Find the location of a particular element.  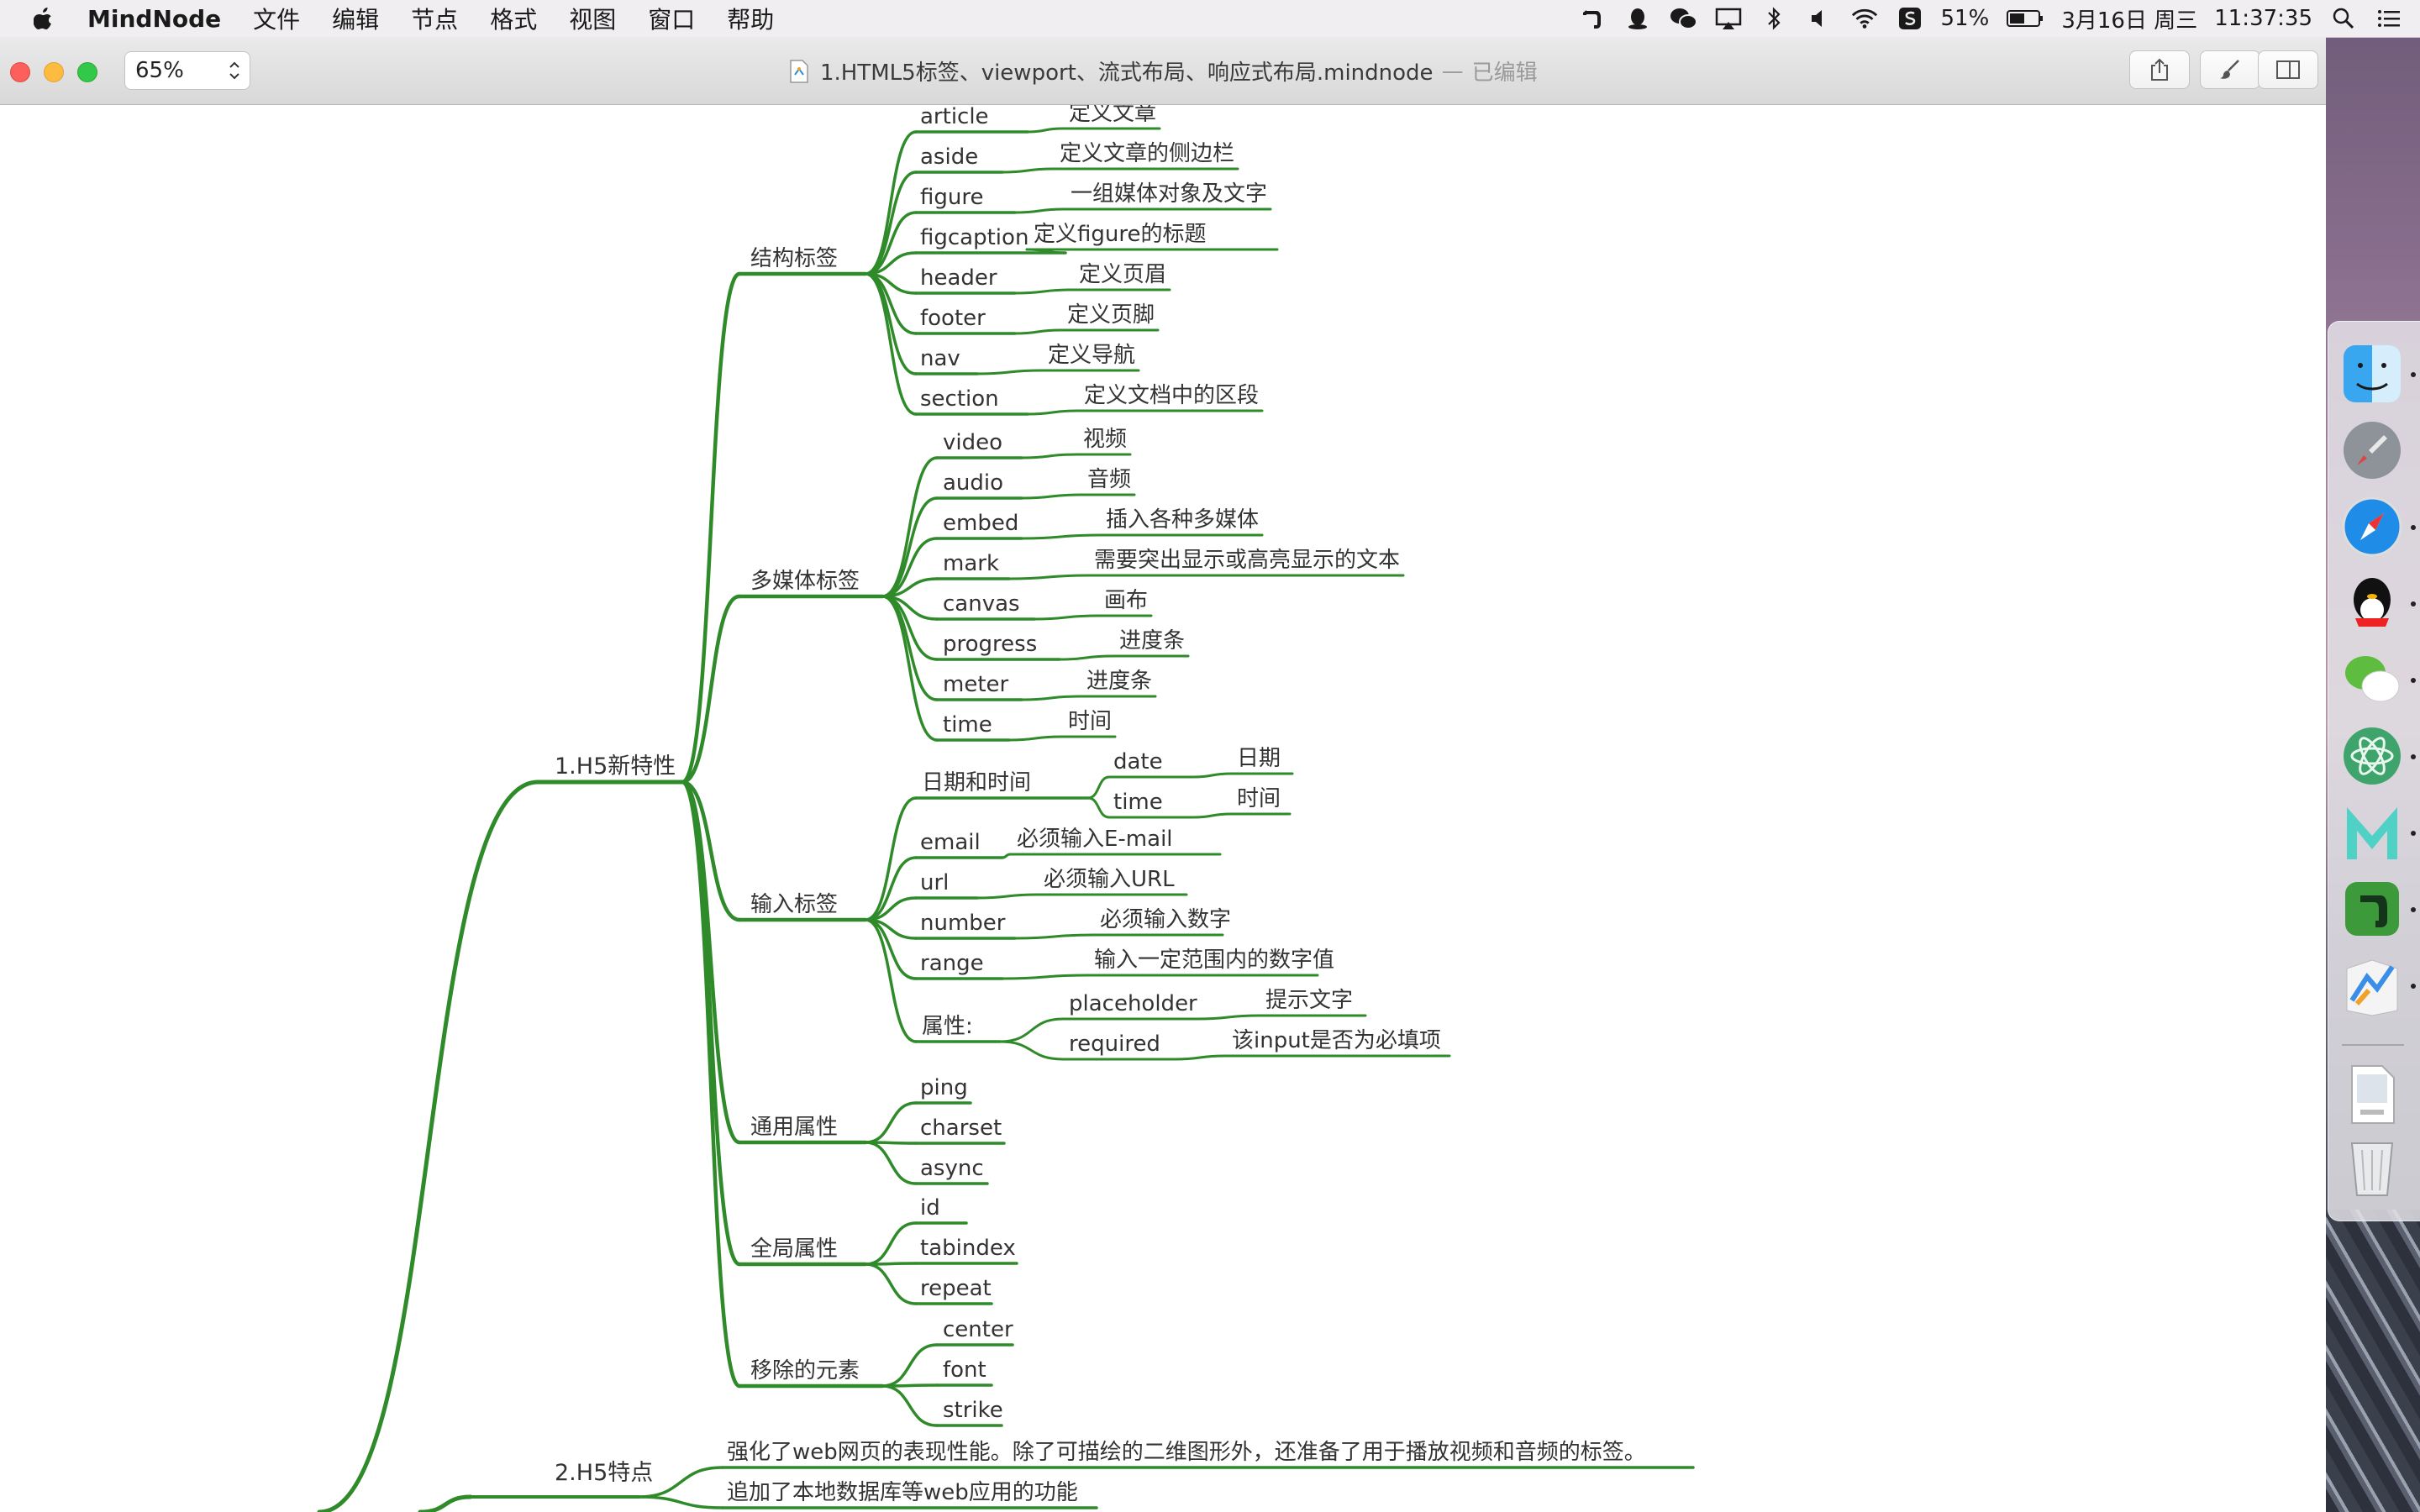

group-input-tags: 输入标签 is located at coordinates (794, 904).